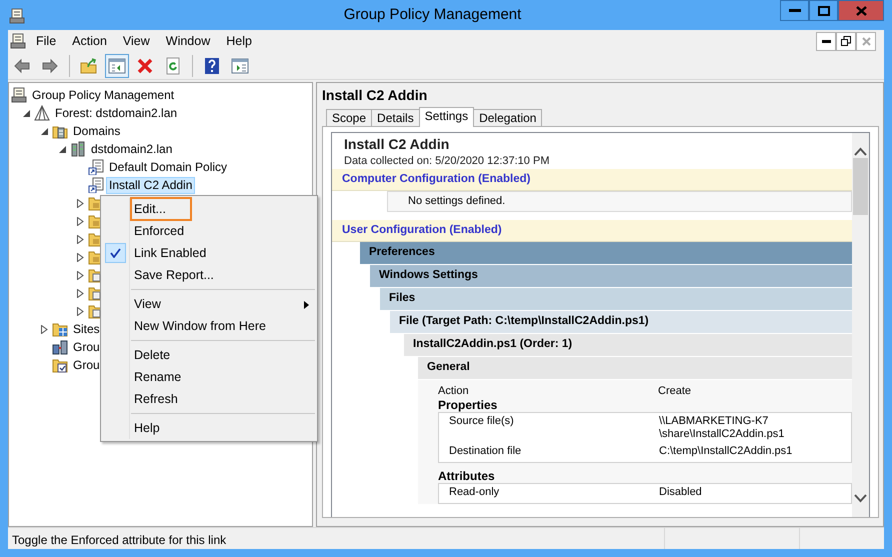 This screenshot has height=557, width=892. What do you see at coordinates (89, 41) in the screenshot?
I see `menu-item: Action` at bounding box center [89, 41].